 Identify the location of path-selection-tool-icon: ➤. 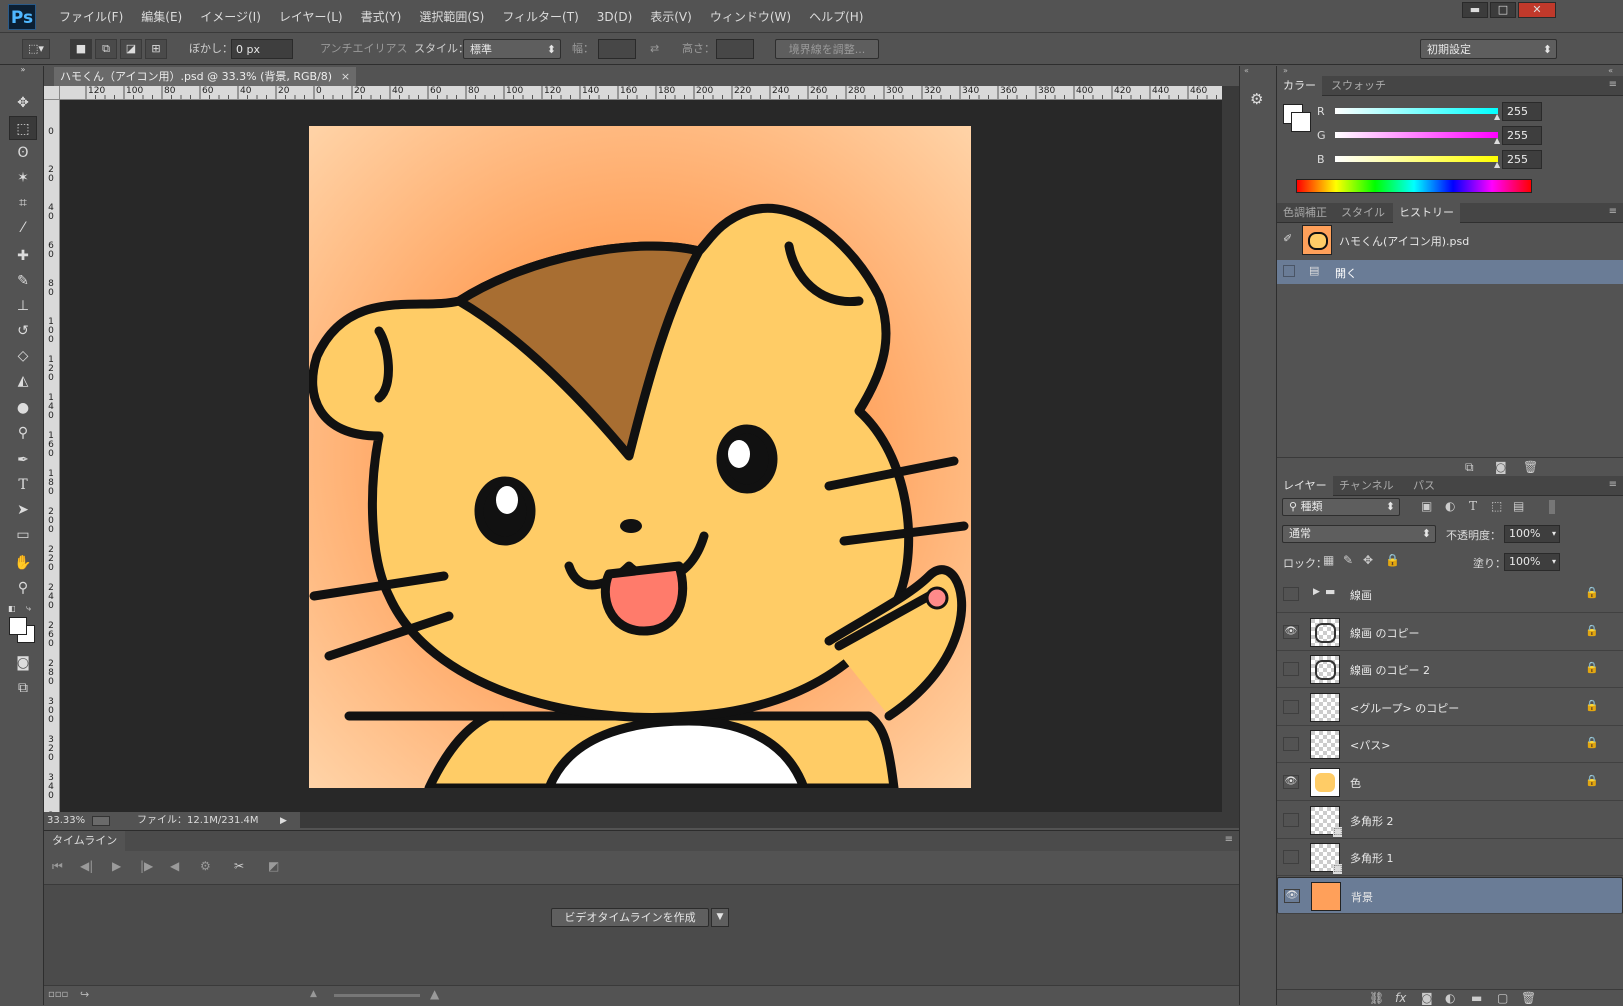
(23, 510).